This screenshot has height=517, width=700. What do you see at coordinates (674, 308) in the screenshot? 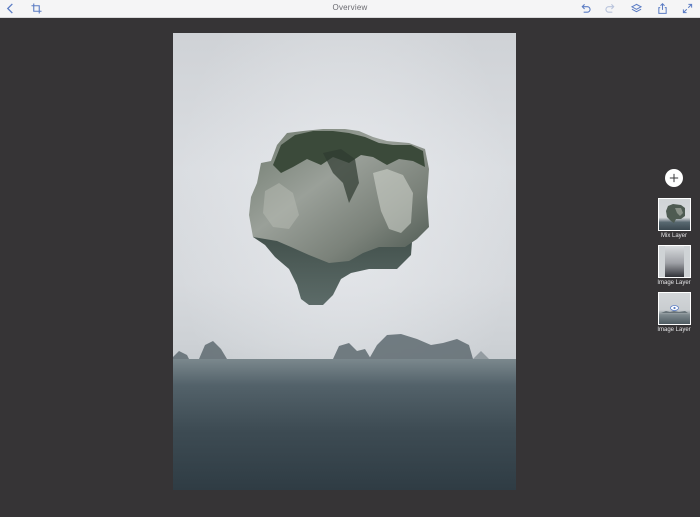
I see `layer-thumbnail-image` at bounding box center [674, 308].